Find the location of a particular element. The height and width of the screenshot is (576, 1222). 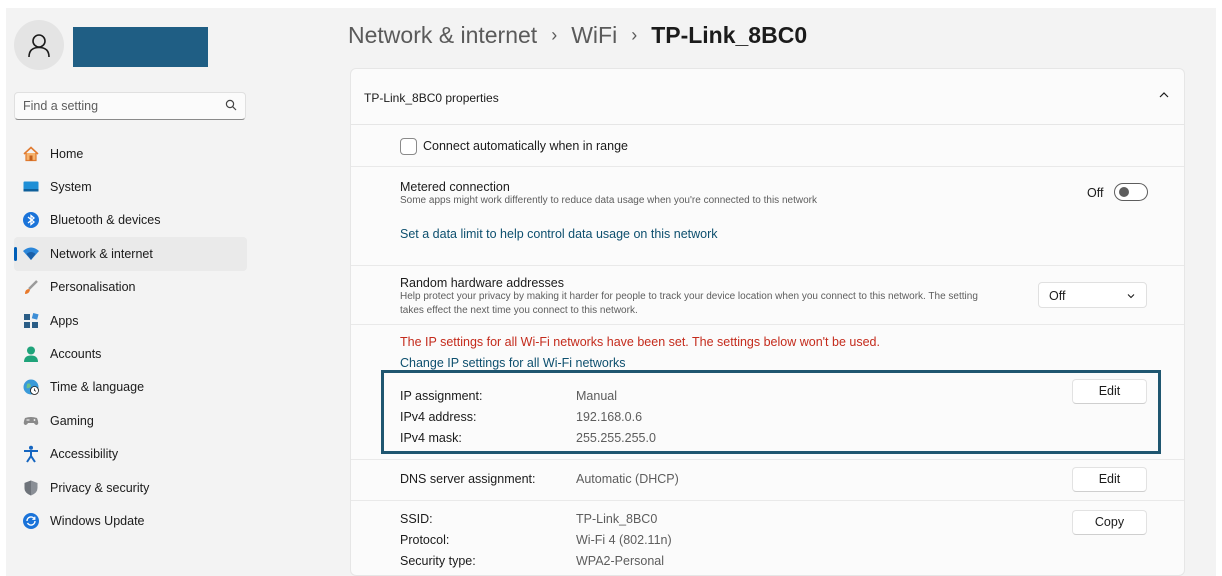

sidebar-item-label: Bluetooth & devices is located at coordinates (105, 220).